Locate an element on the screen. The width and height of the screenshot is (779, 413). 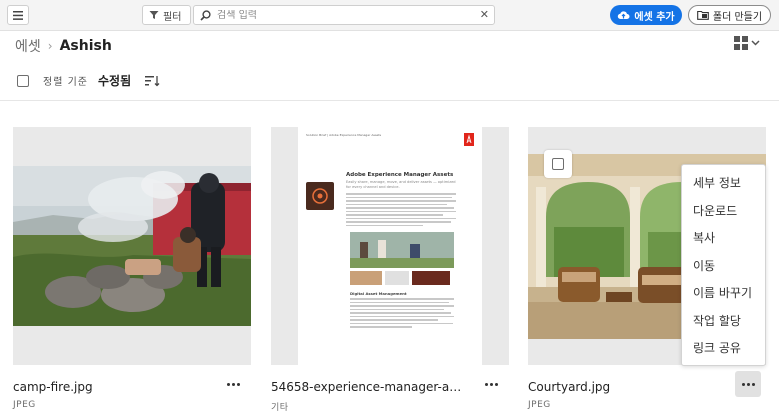
asset-name: camp-fire.jpg is located at coordinates (111, 387).